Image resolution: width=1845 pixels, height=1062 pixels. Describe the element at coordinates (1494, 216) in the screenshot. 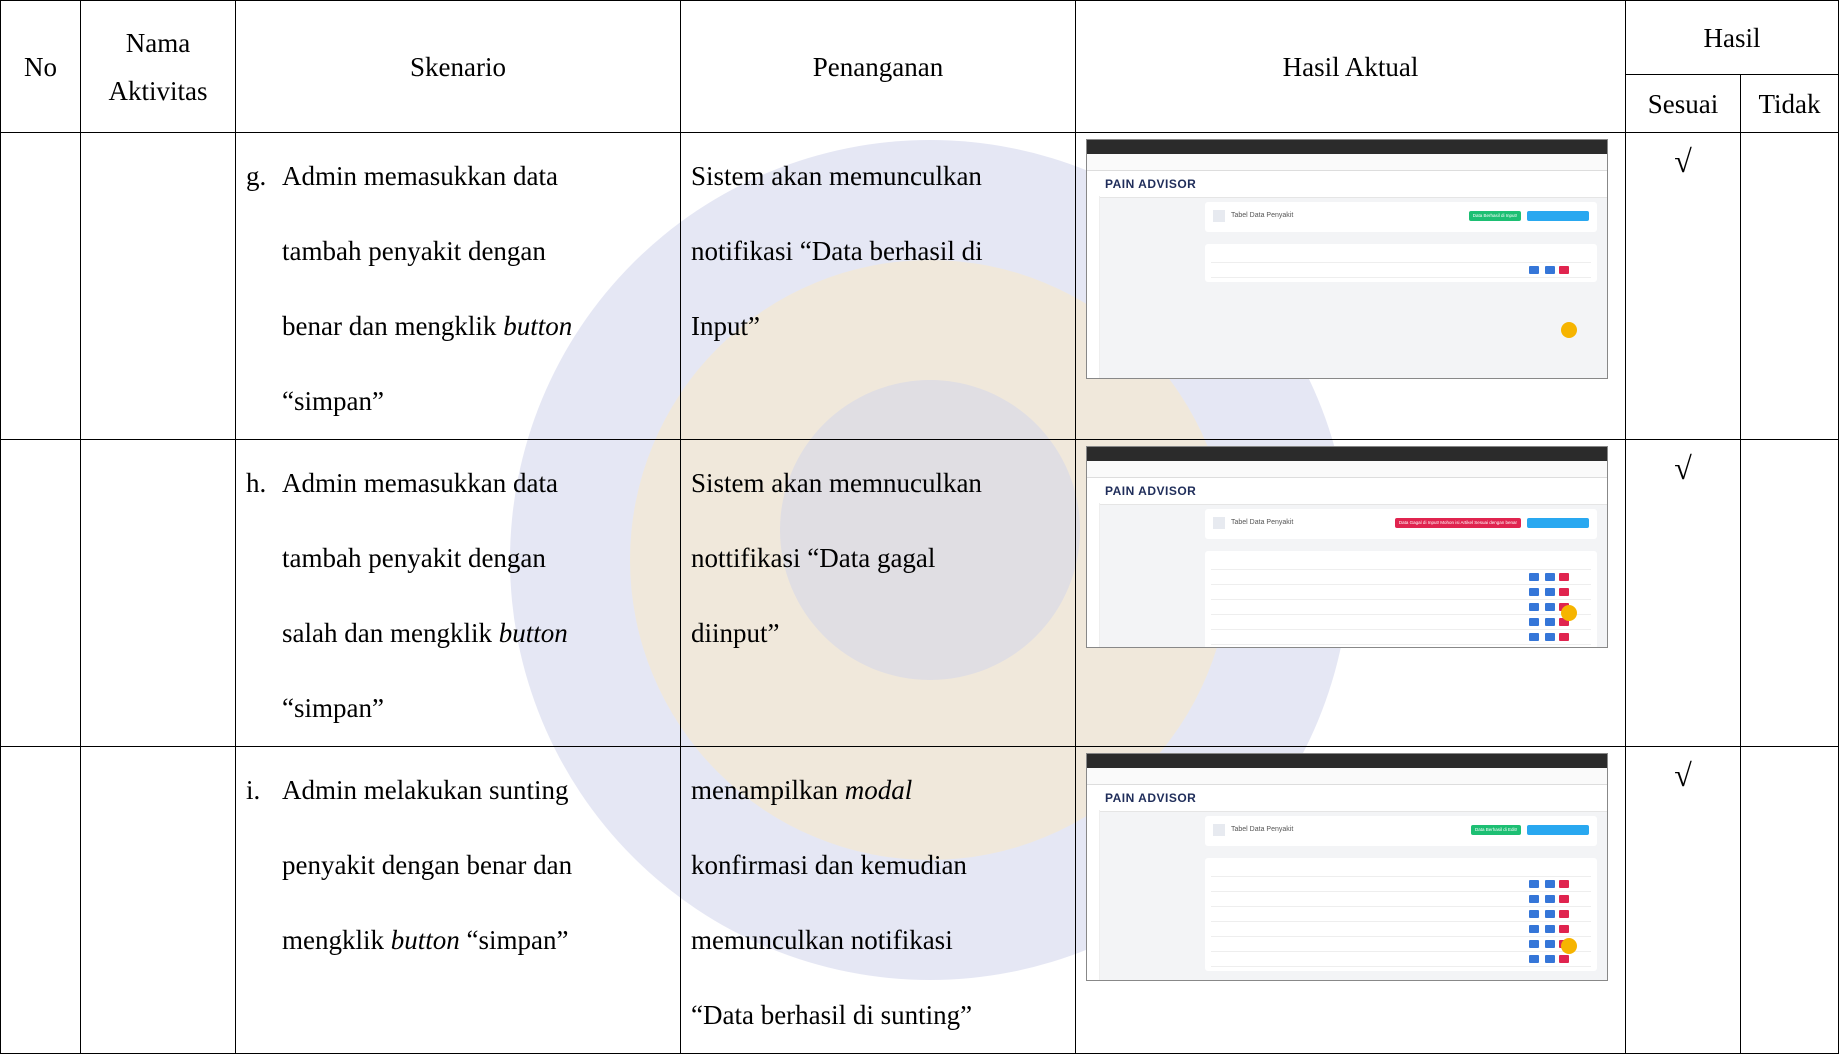

I see `success-alert: Data Berhasil di Input!` at that location.